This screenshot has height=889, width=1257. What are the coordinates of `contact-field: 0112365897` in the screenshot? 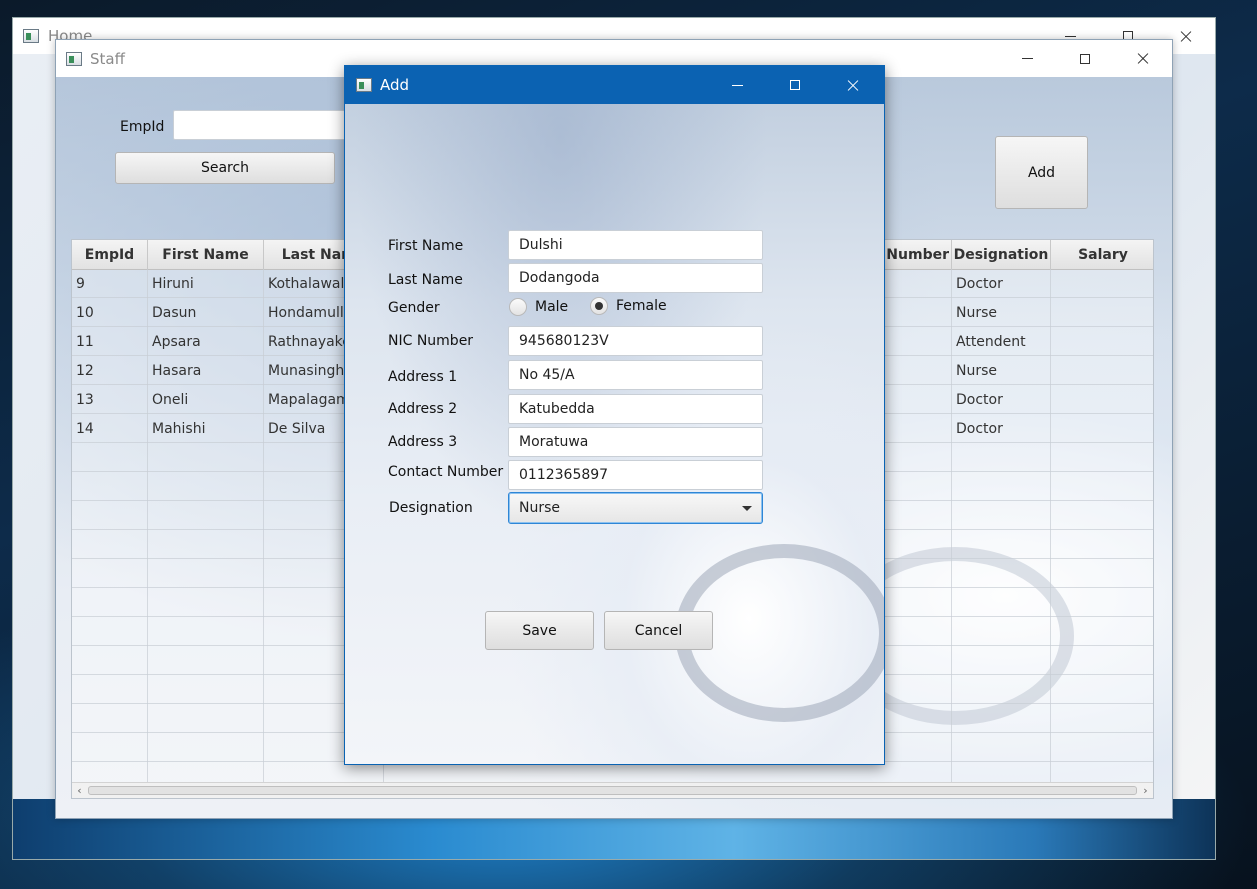 It's located at (635, 475).